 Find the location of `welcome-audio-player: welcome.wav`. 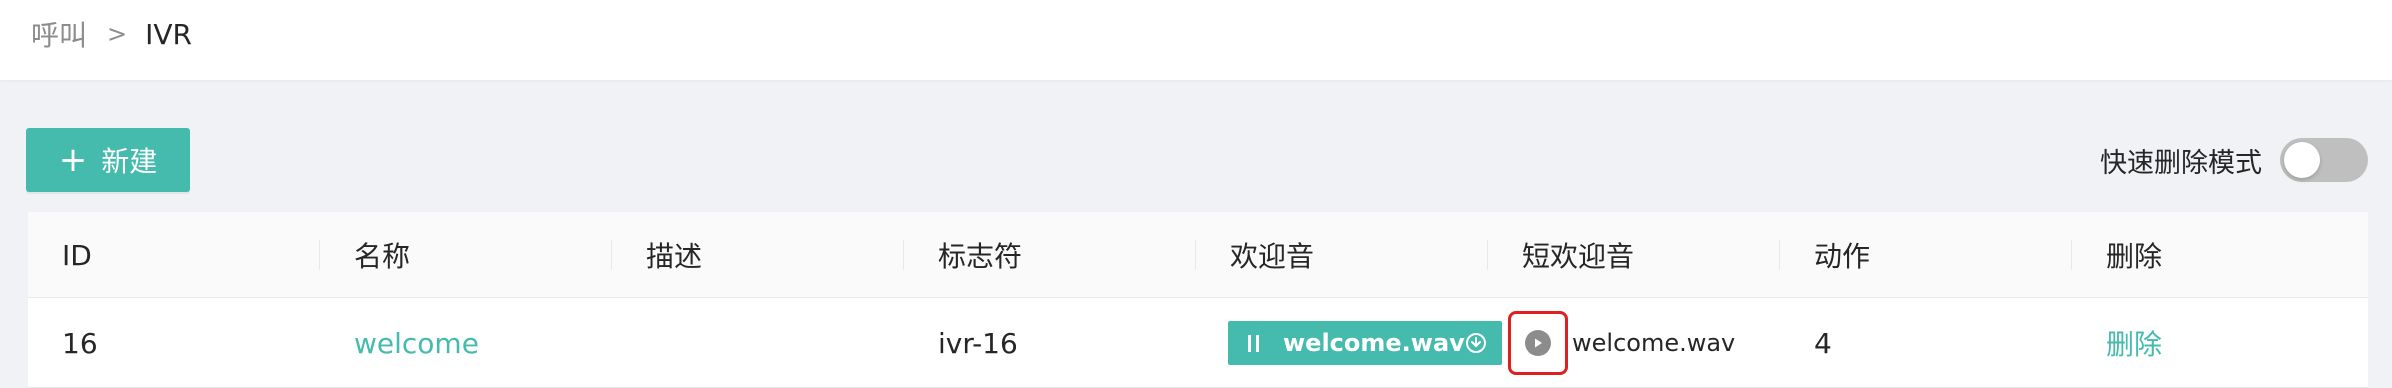

welcome-audio-player: welcome.wav is located at coordinates (1365, 343).